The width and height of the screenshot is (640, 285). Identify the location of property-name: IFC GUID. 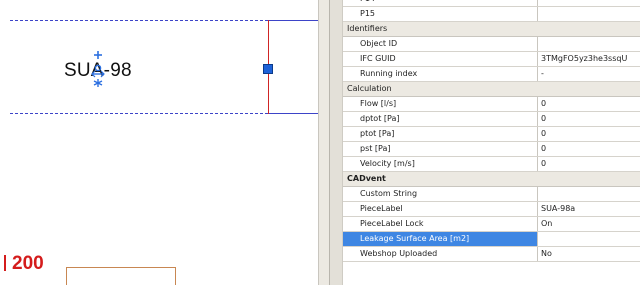
(440, 59).